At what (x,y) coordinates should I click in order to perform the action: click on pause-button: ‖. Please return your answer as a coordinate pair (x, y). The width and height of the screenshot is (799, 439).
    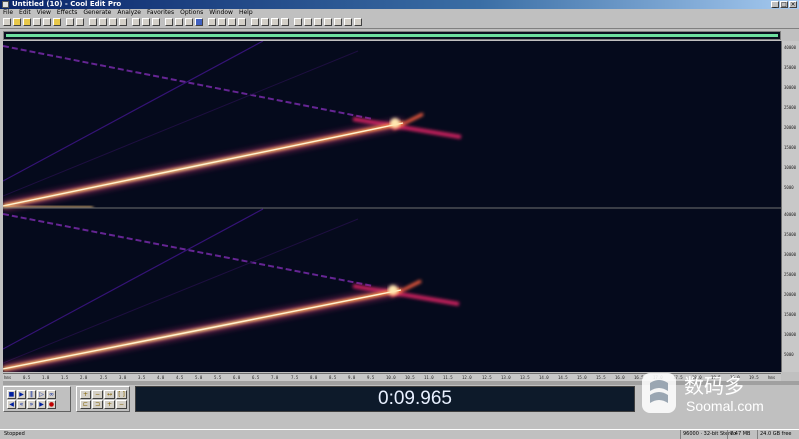
    Looking at the image, I should click on (31, 394).